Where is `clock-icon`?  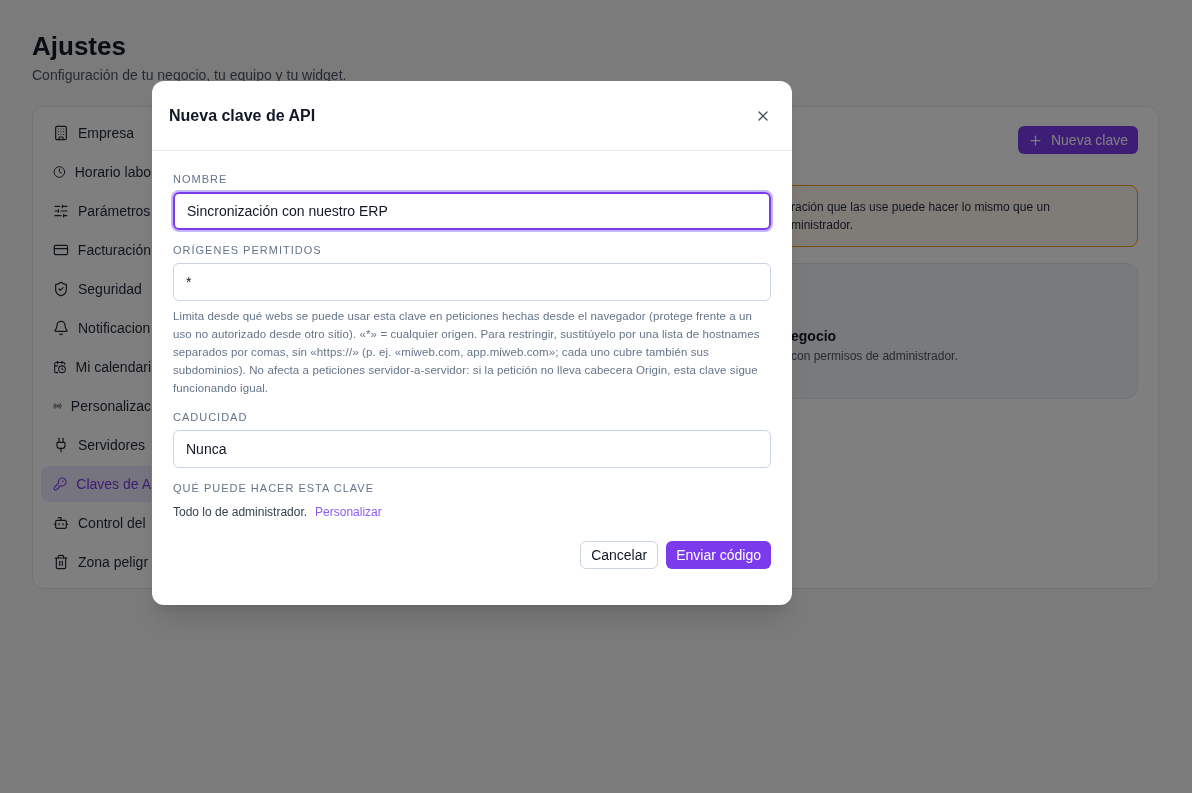
clock-icon is located at coordinates (59, 172).